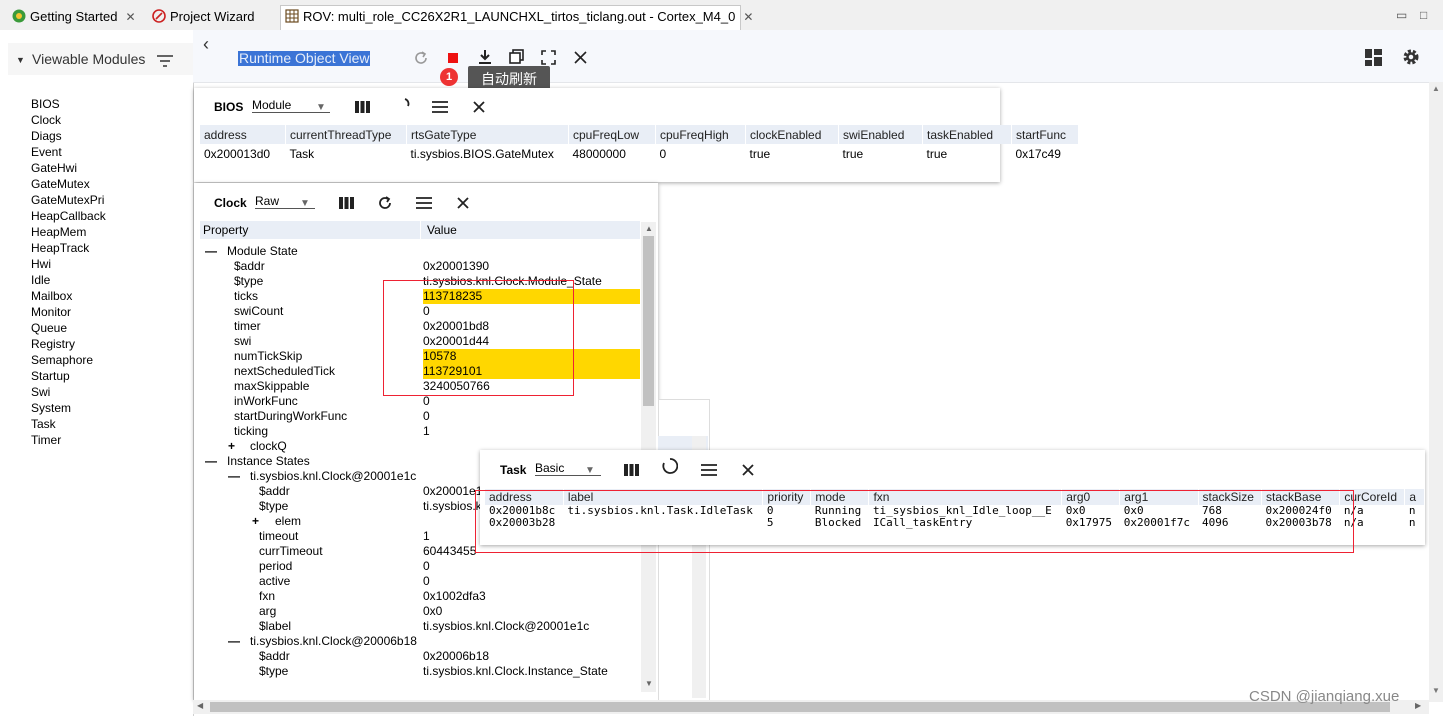  I want to click on module-item-semaphore: Semaphore, so click(68, 360).